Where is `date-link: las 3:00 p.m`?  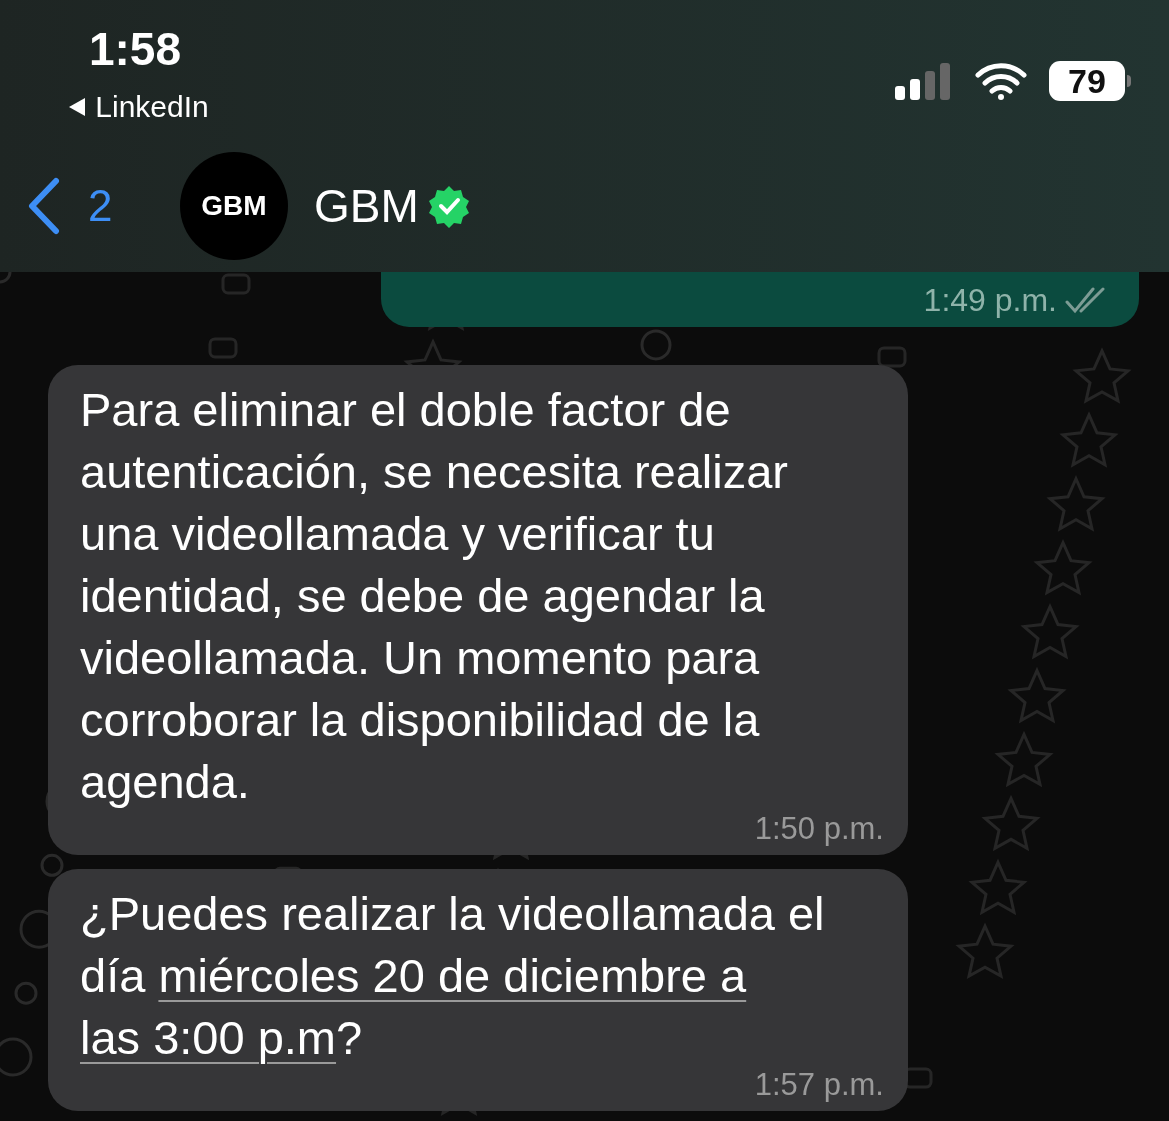 date-link: las 3:00 p.m is located at coordinates (208, 1038).